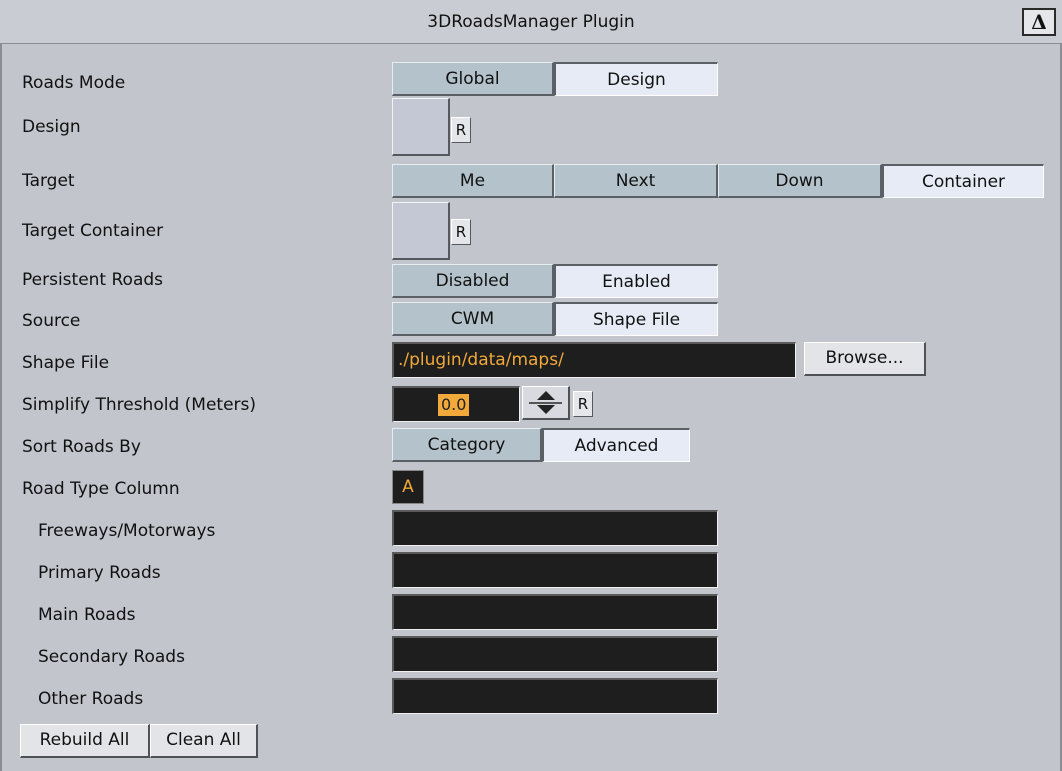  What do you see at coordinates (555, 612) in the screenshot?
I see `main-roads-input` at bounding box center [555, 612].